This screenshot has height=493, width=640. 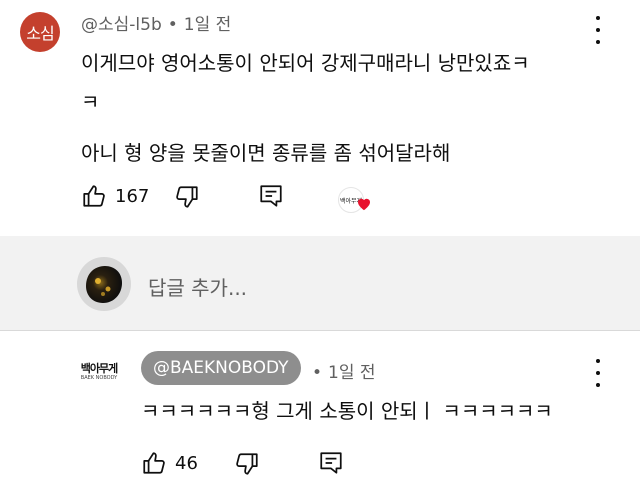 I want to click on reply-reply-button, so click(x=331, y=463).